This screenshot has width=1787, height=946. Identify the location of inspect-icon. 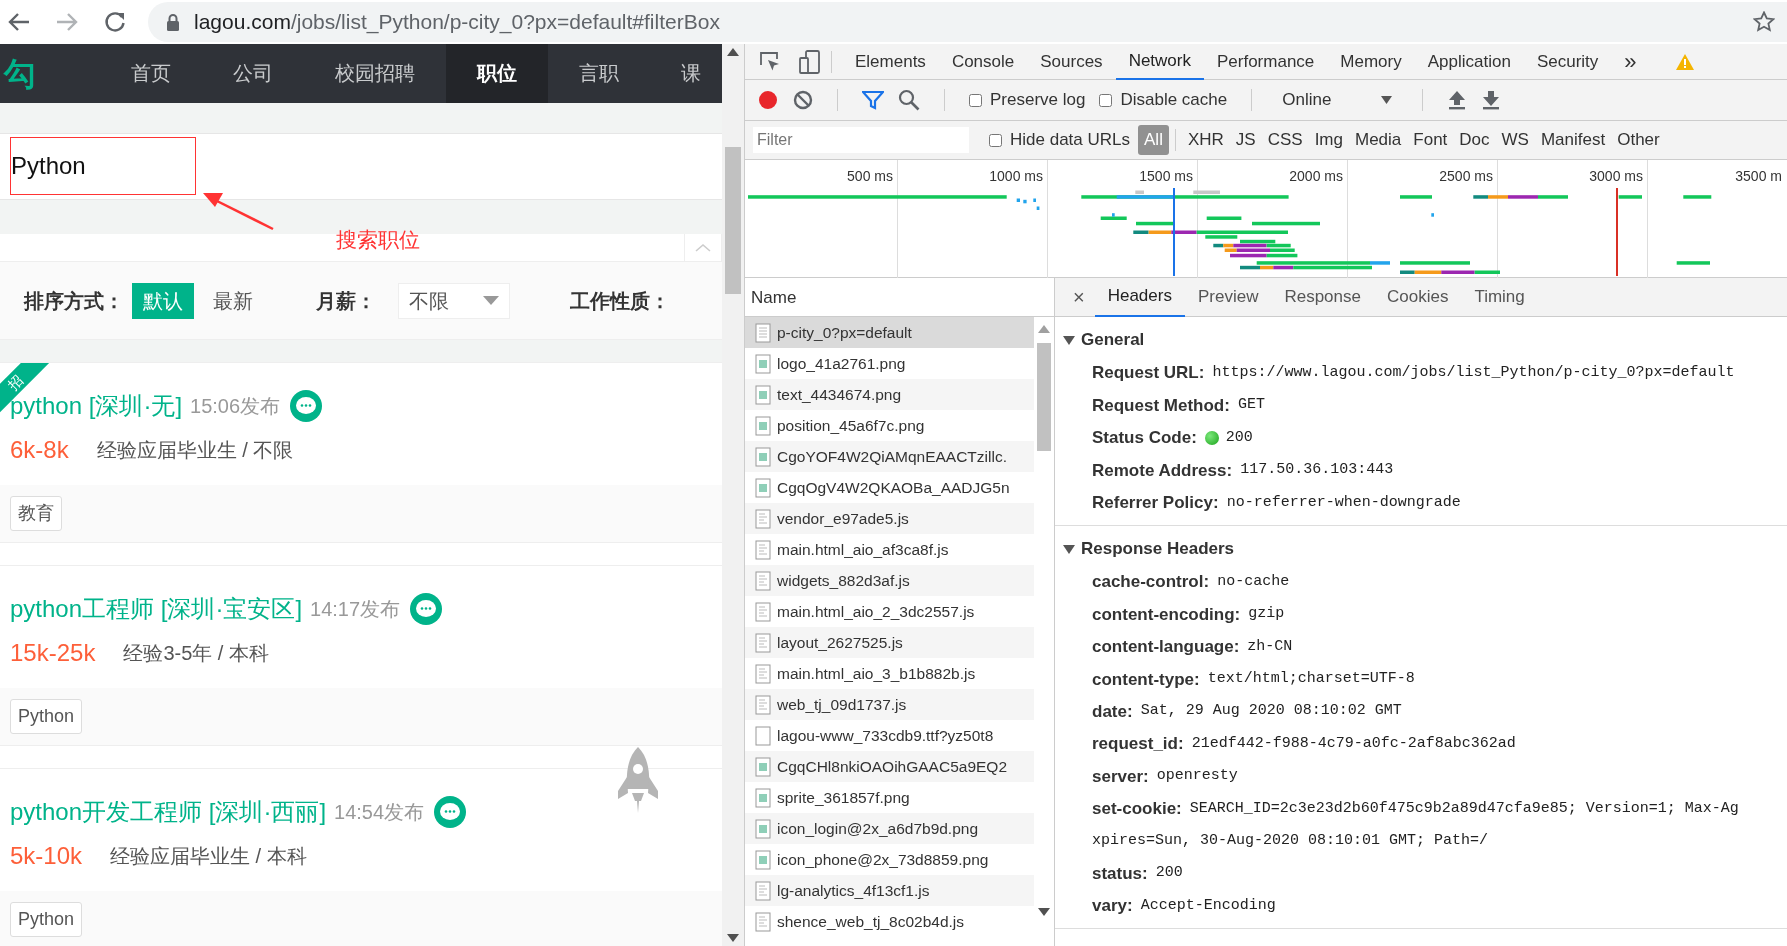
(770, 61).